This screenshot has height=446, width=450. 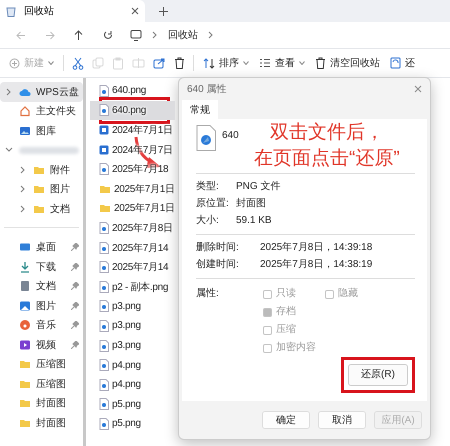 I want to click on sidebar-item: 附件, so click(x=41, y=170).